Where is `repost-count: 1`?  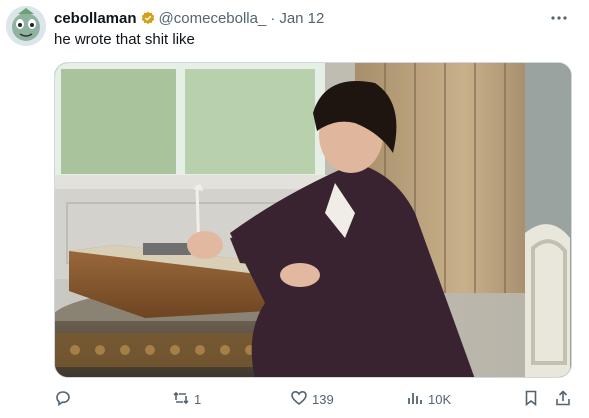
repost-count: 1 is located at coordinates (198, 399).